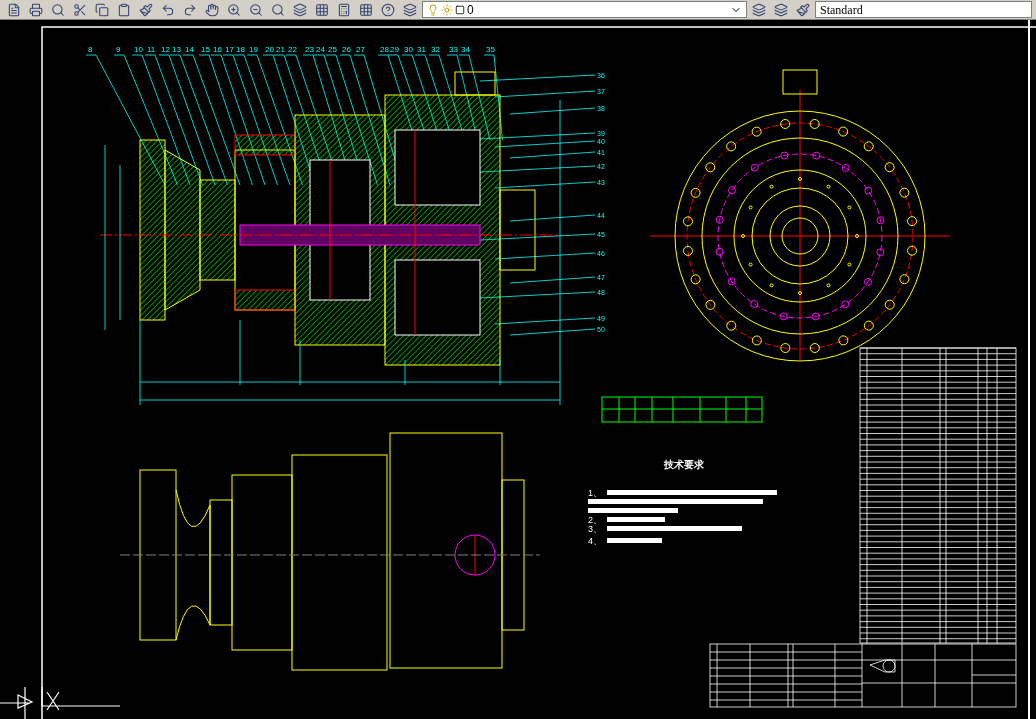  What do you see at coordinates (595, 520) in the screenshot?
I see `note-number: 2、` at bounding box center [595, 520].